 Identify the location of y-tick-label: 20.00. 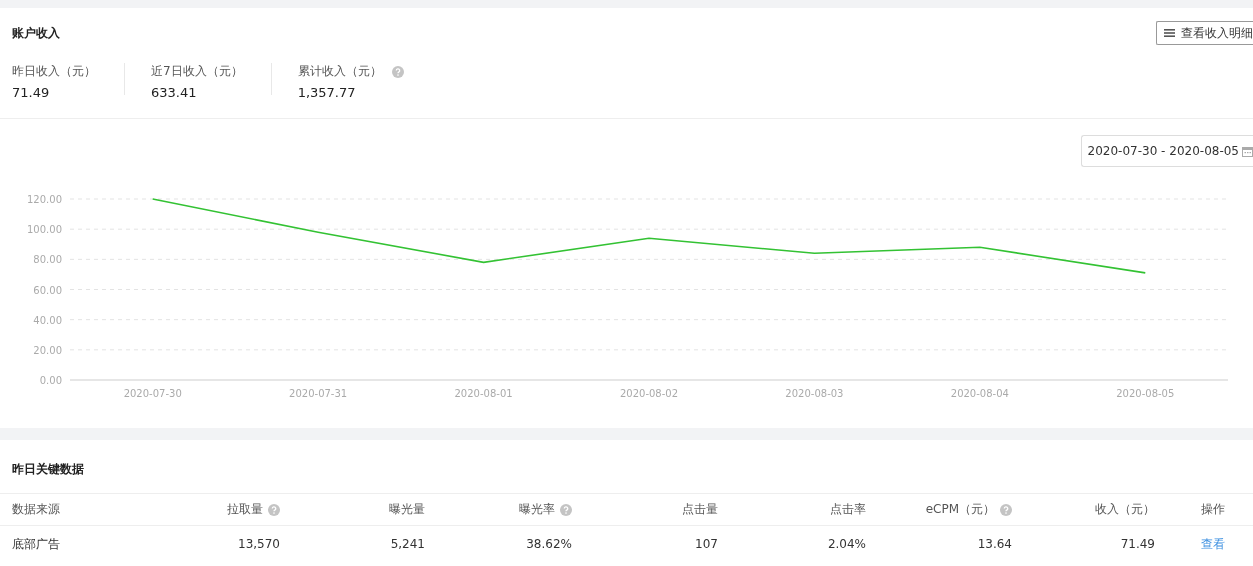
(47, 350).